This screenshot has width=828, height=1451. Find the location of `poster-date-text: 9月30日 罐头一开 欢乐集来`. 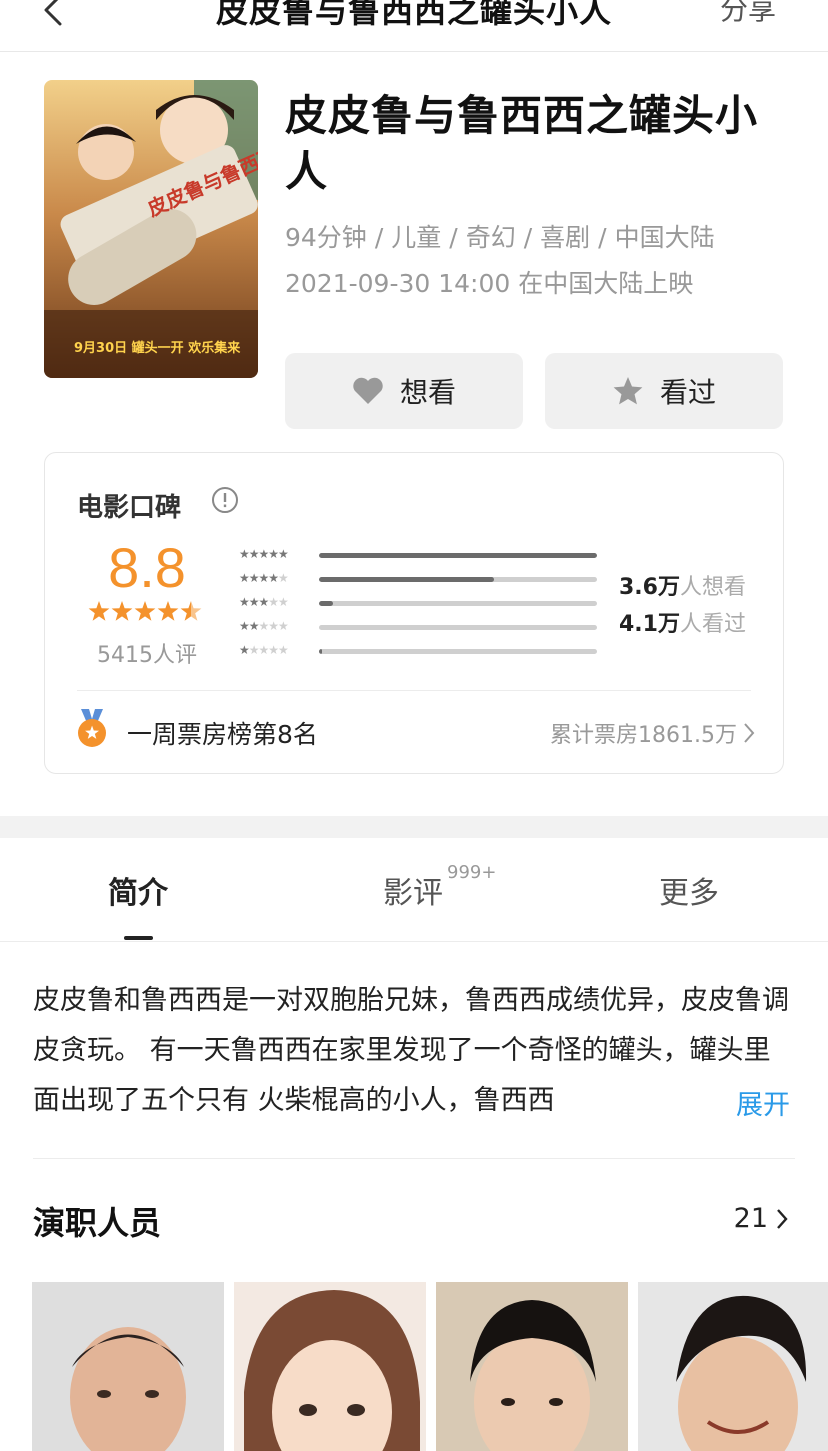

poster-date-text: 9月30日 罐头一开 欢乐集来 is located at coordinates (157, 348).